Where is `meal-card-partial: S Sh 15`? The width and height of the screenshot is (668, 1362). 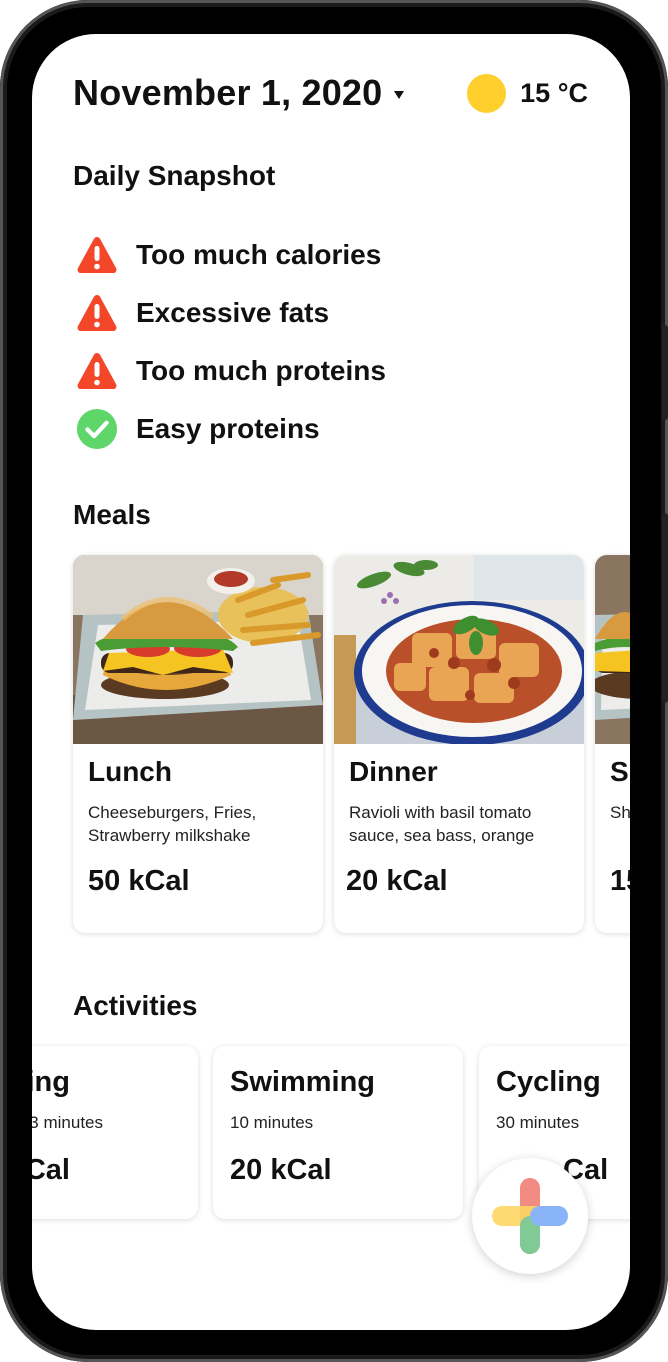 meal-card-partial: S Sh 15 is located at coordinates (612, 744).